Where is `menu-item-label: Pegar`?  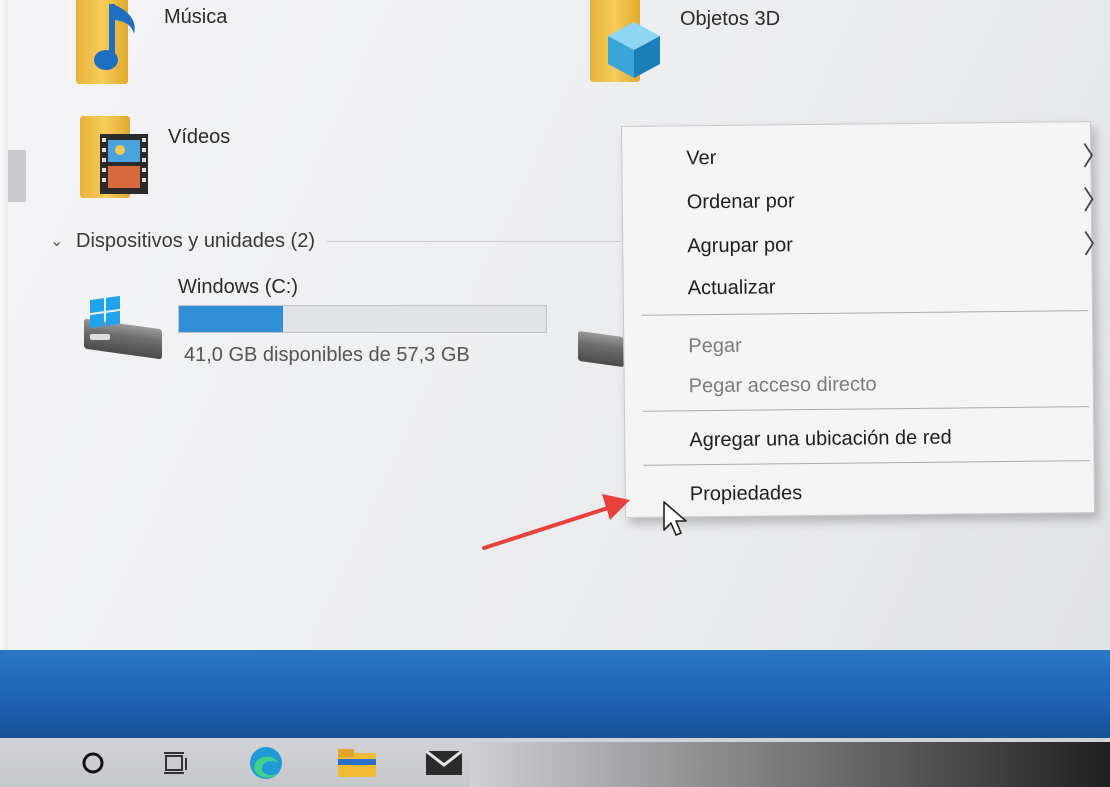 menu-item-label: Pegar is located at coordinates (715, 345).